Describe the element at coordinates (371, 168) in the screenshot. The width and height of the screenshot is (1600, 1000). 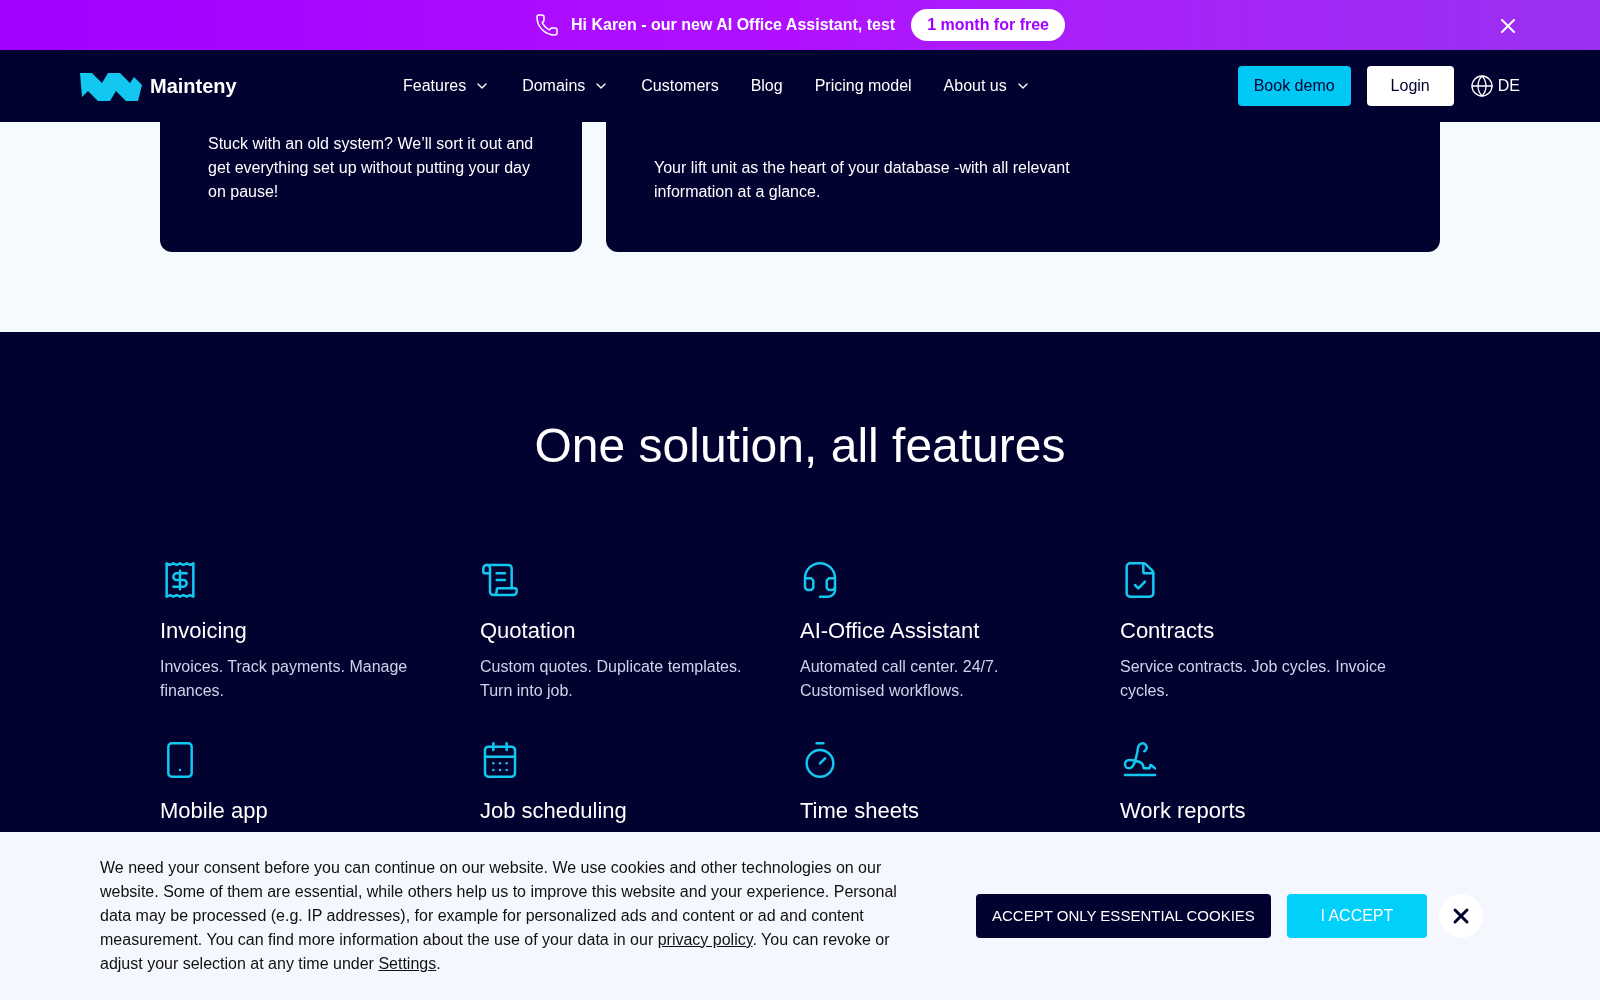
I see `card-text: Stuck with an old system? We’ll sort it out and get everything set up without putting your day on pause!` at that location.